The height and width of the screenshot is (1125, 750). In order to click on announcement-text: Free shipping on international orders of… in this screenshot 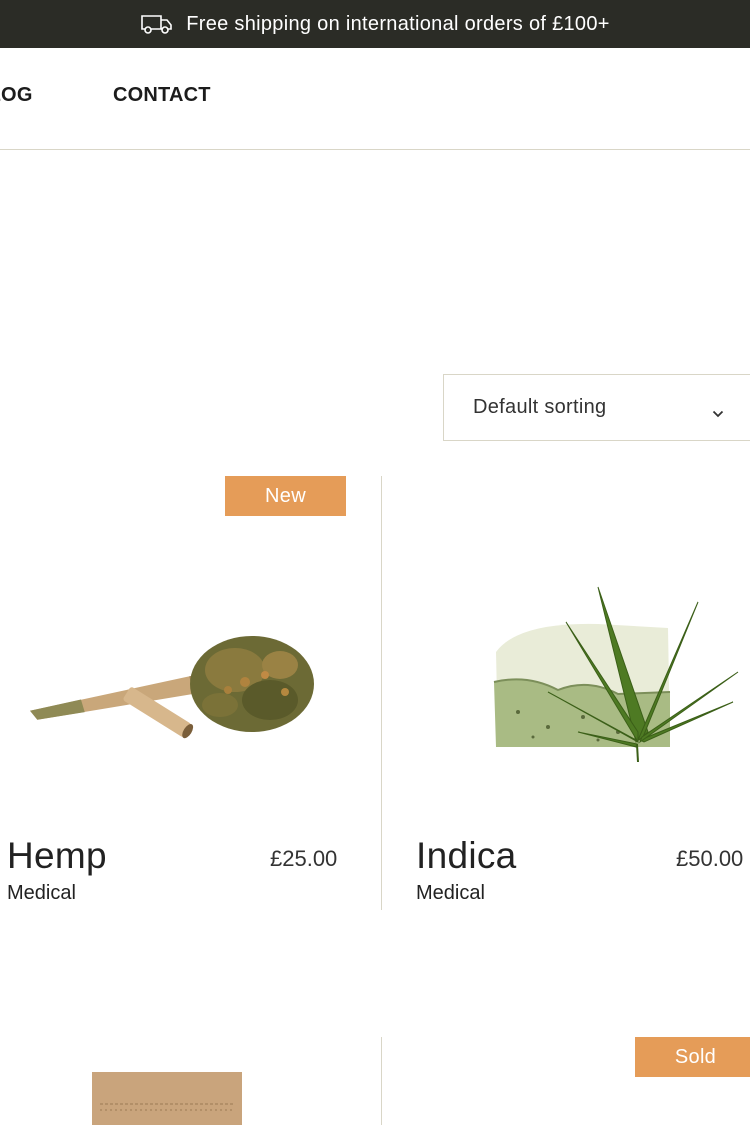, I will do `click(398, 23)`.